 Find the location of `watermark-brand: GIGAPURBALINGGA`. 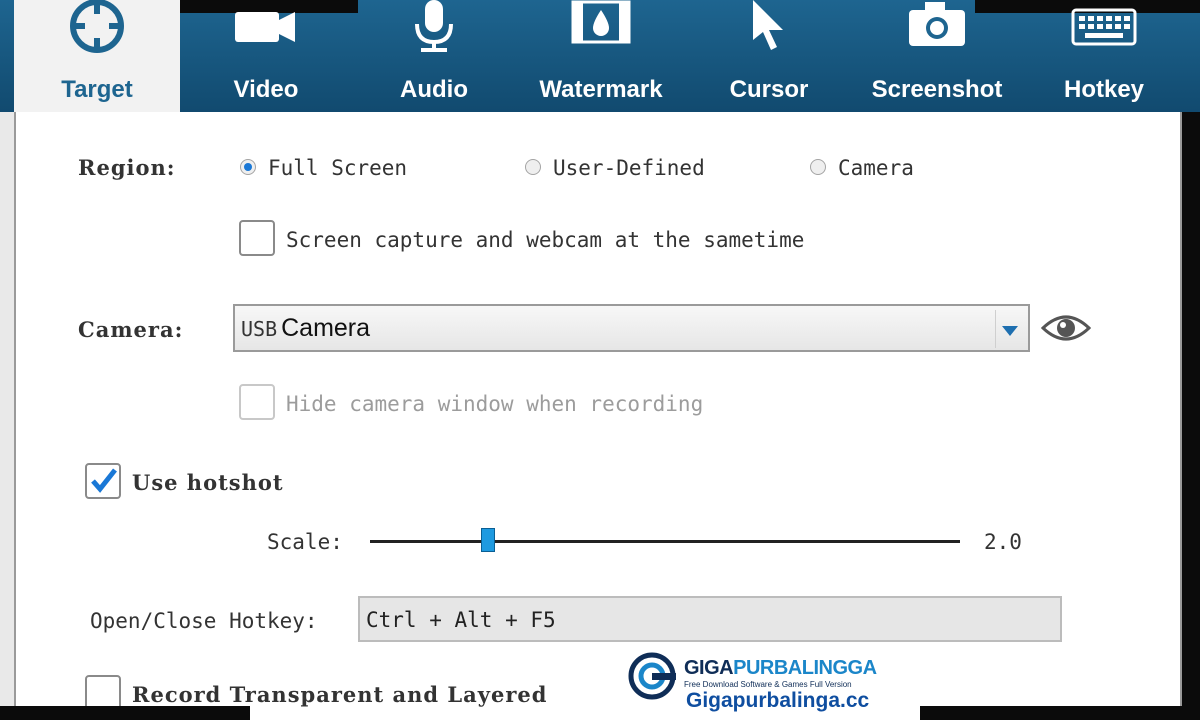

watermark-brand: GIGAPURBALINGGA is located at coordinates (780, 668).